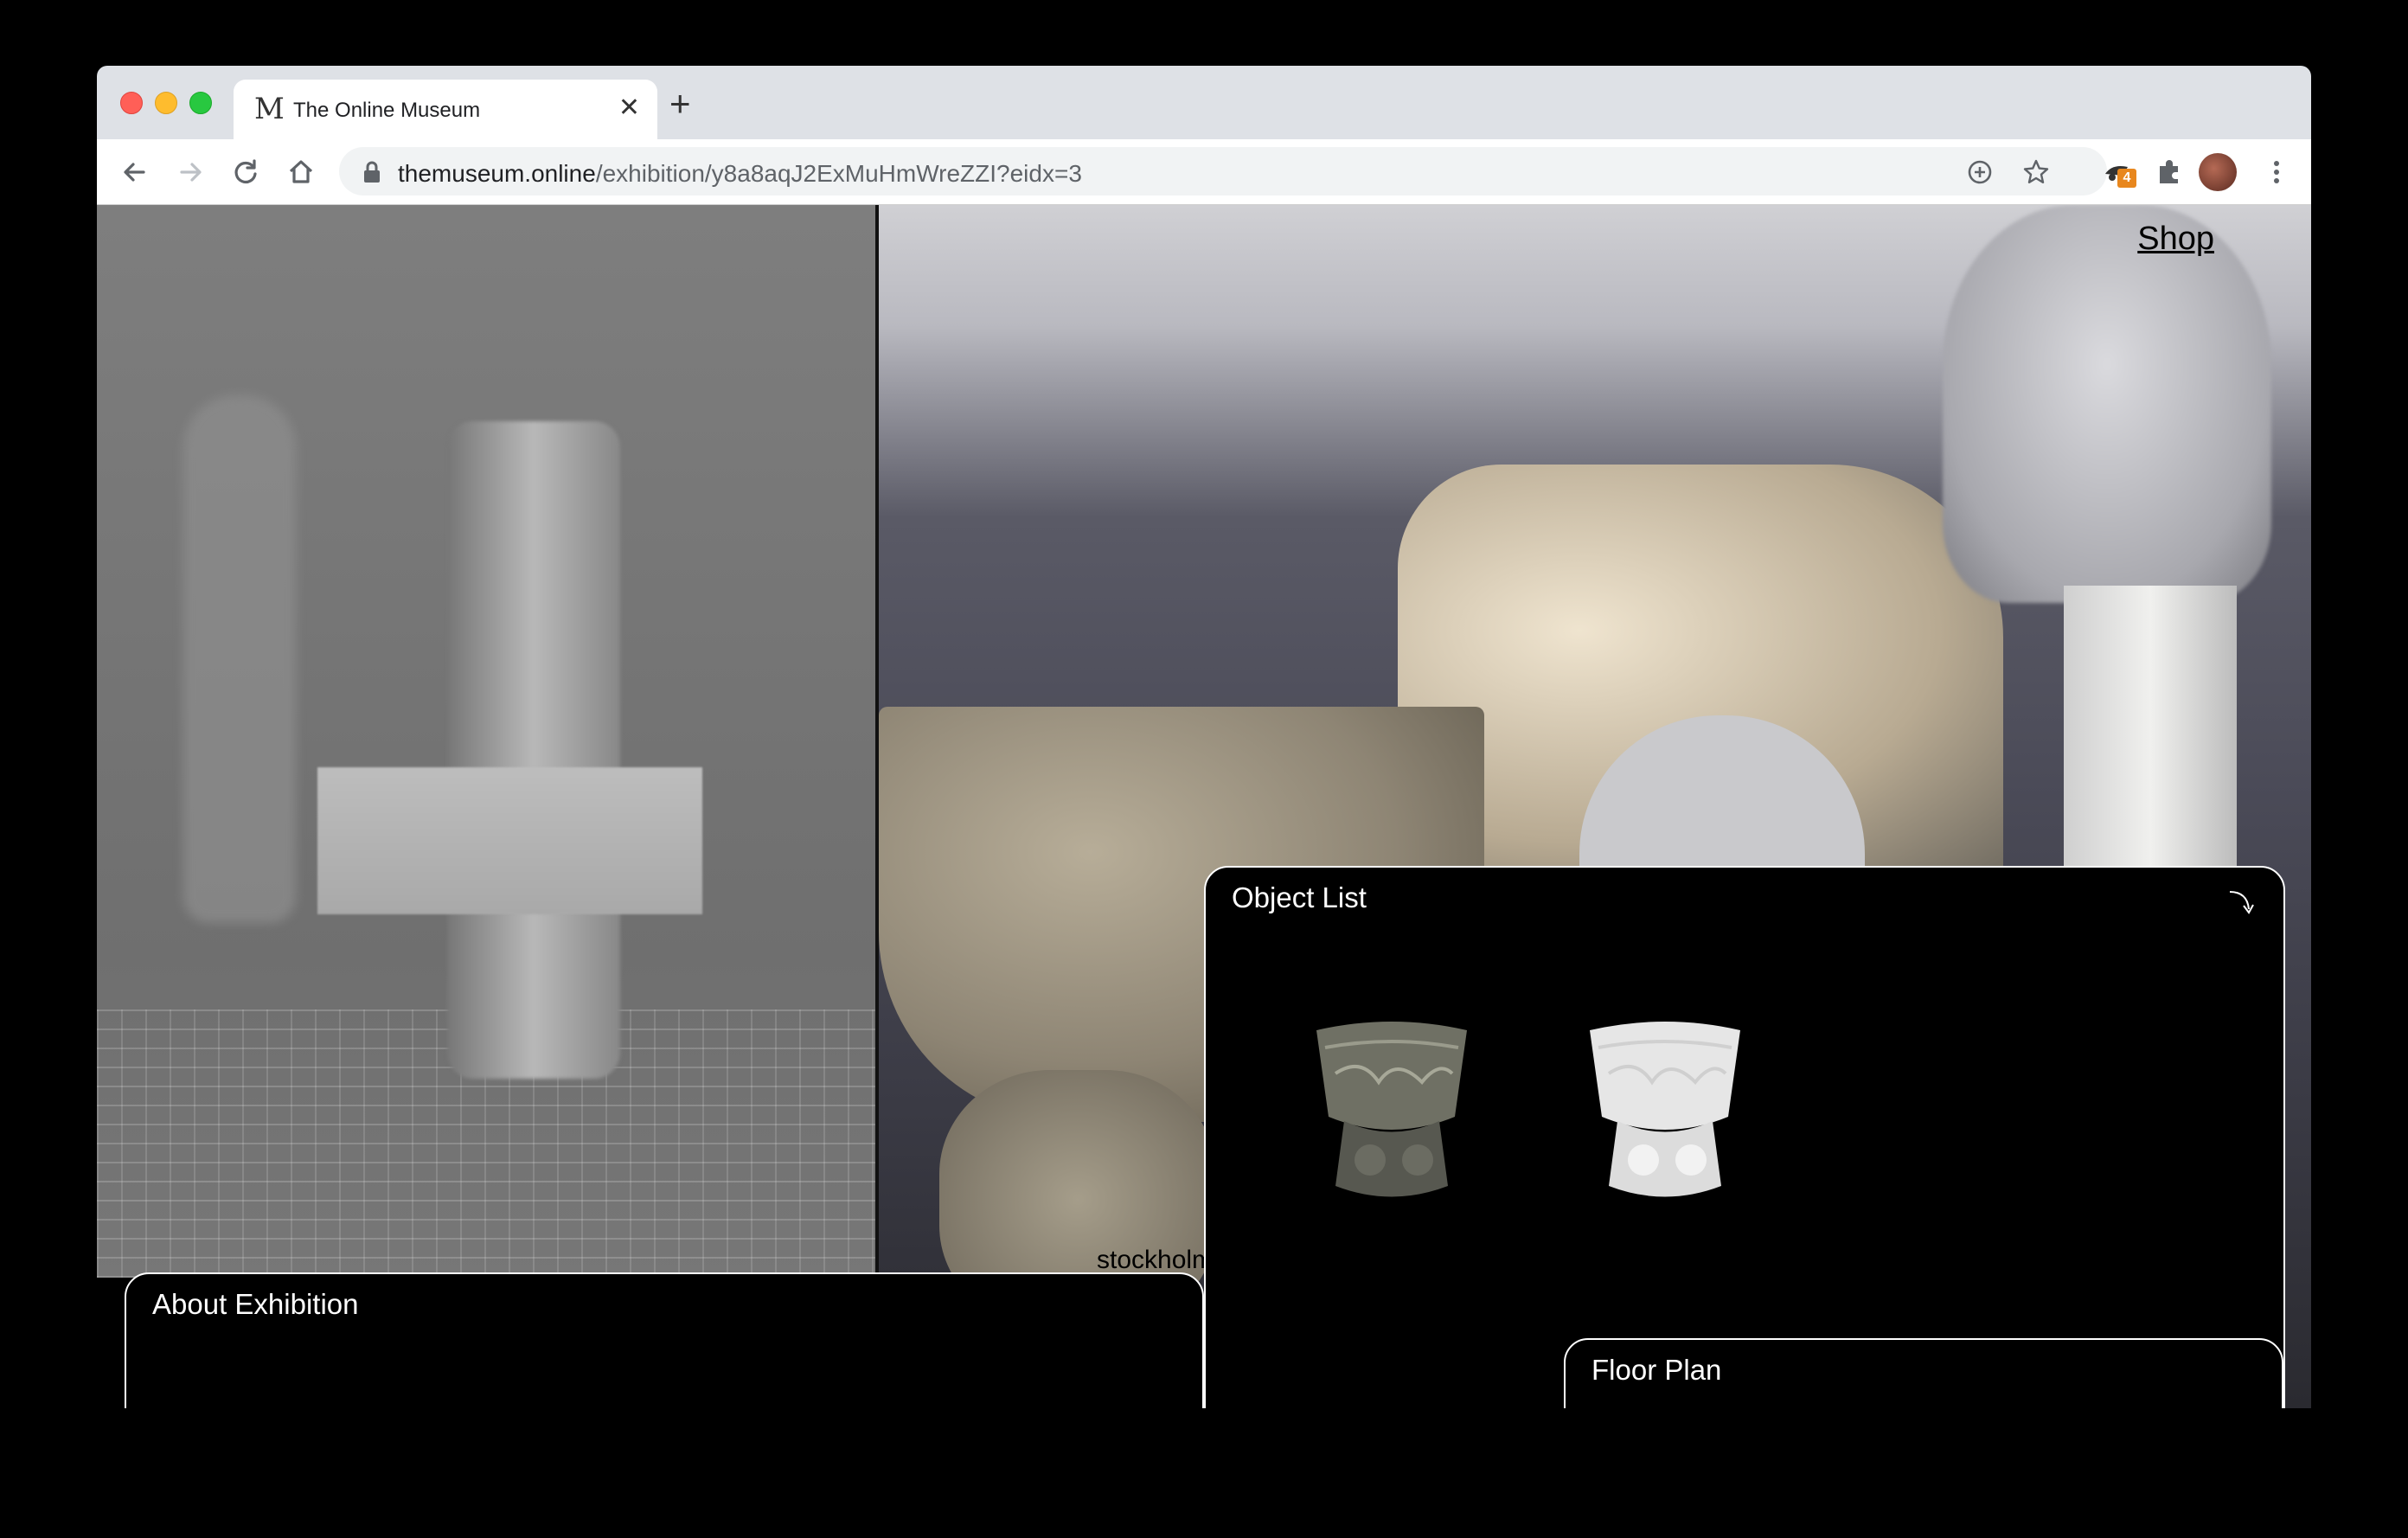  I want to click on close-tab-icon: ✕, so click(629, 108).